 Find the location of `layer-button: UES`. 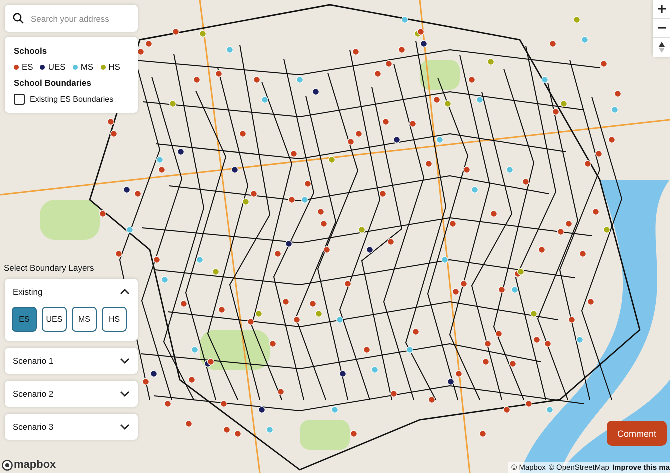

layer-button: UES is located at coordinates (54, 319).